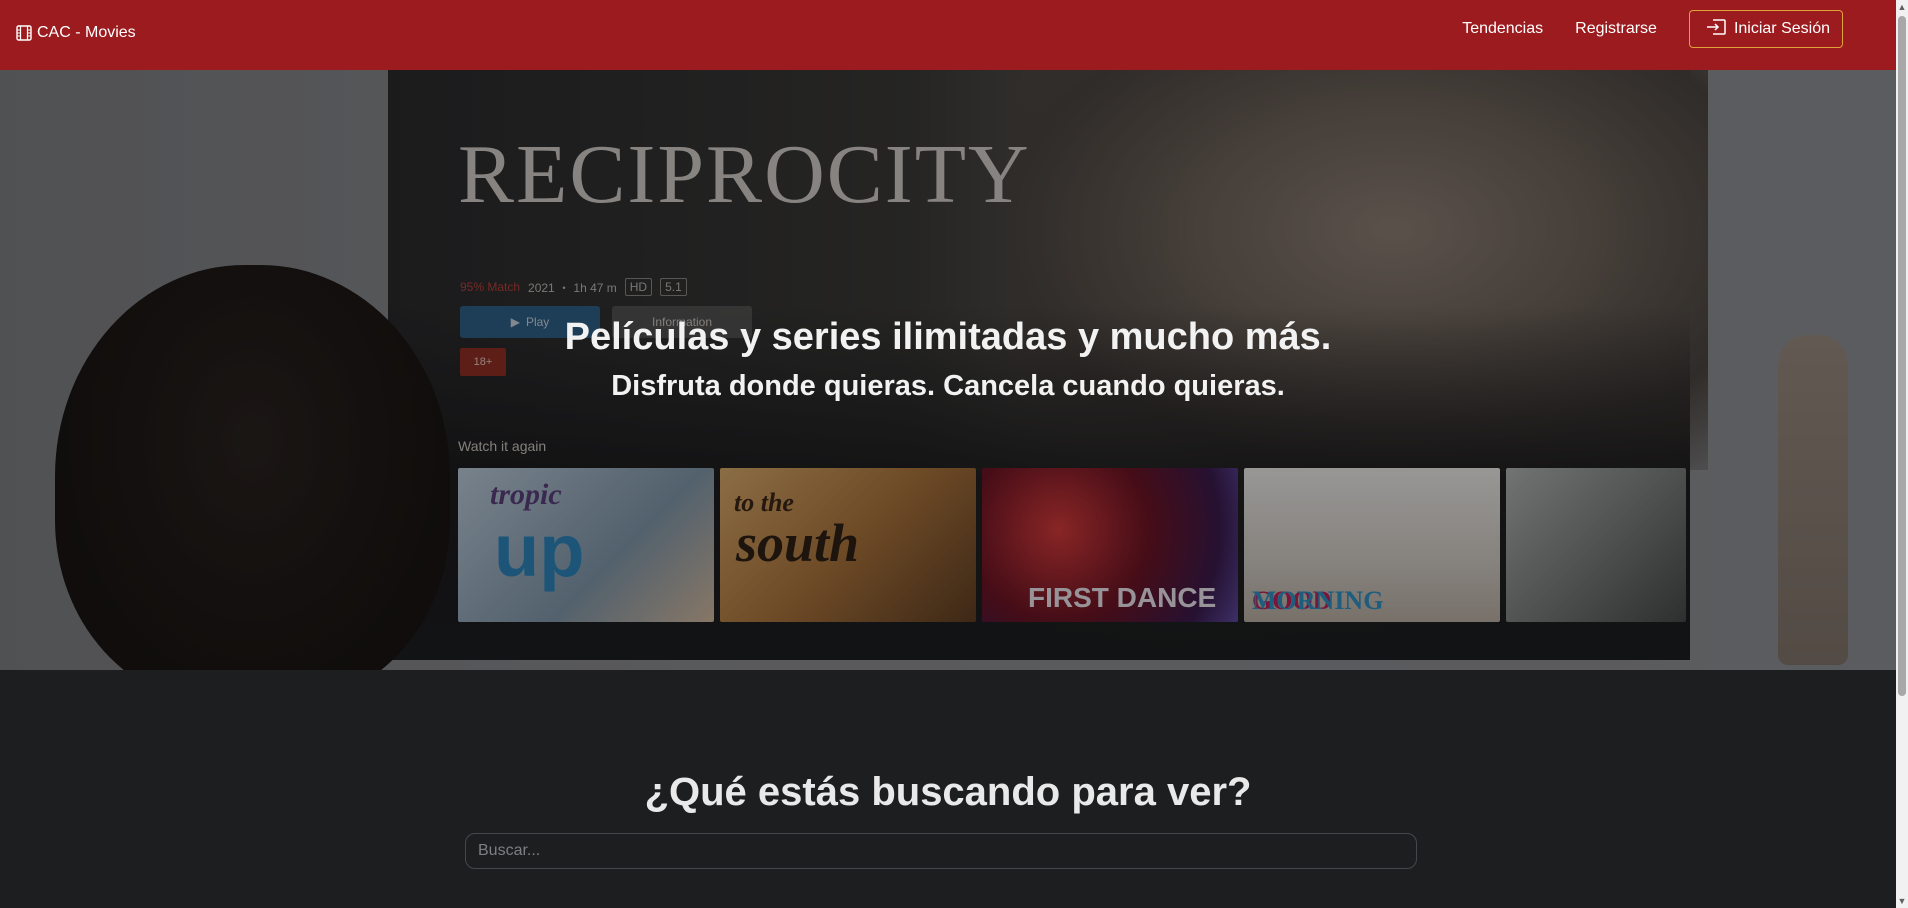 This screenshot has height=908, width=1908. Describe the element at coordinates (1716, 29) in the screenshot. I see `sign-in-icon` at that location.